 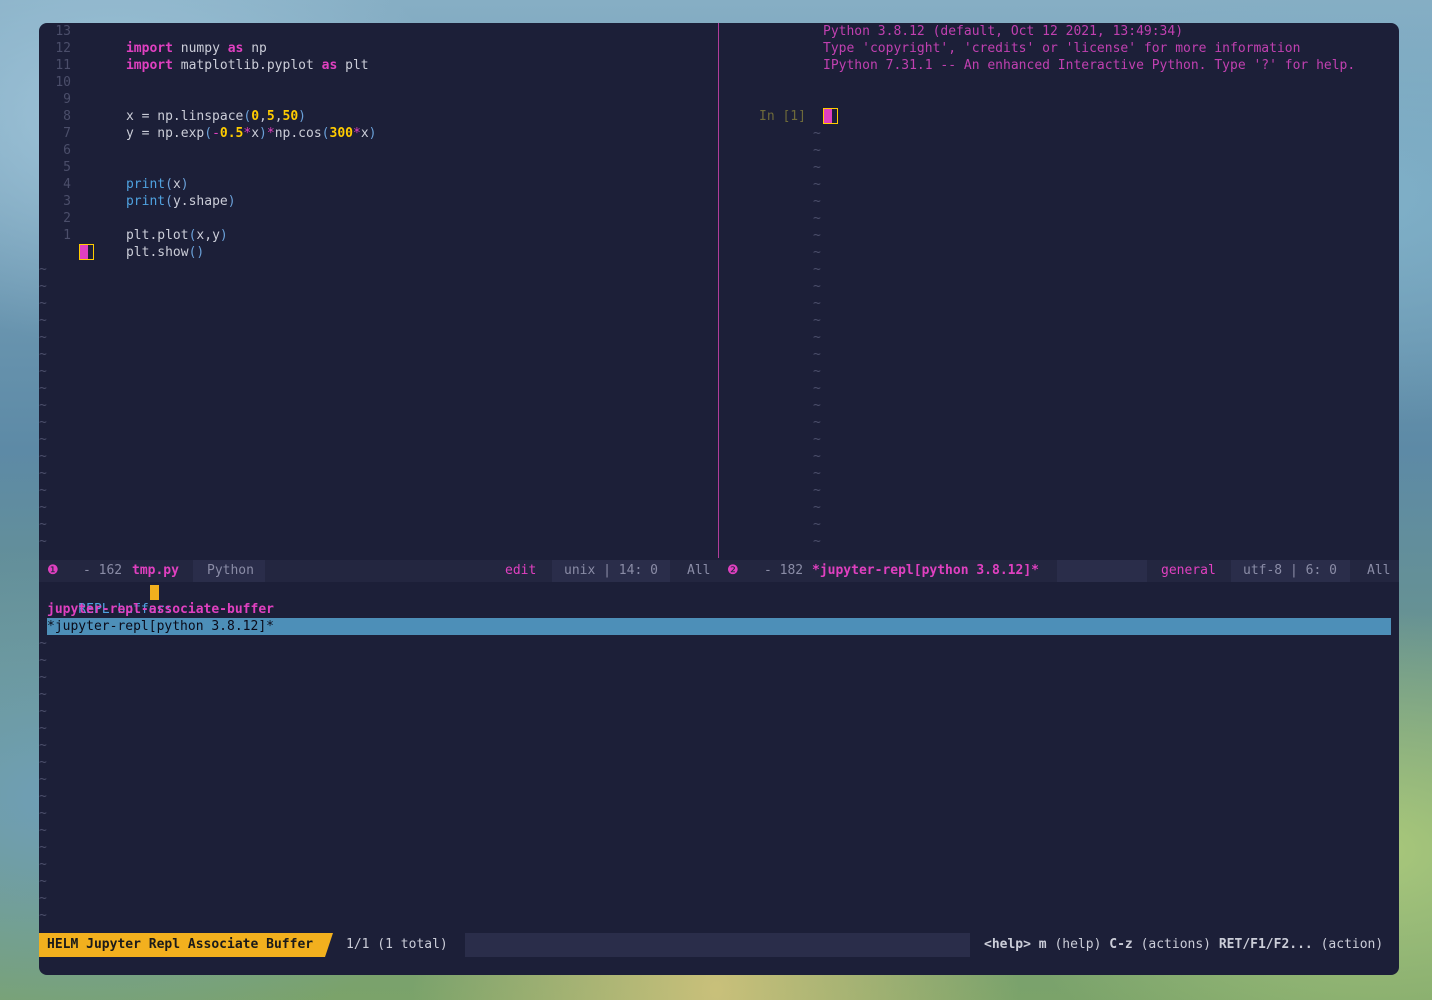 I want to click on code-line: plt.show(), so click(x=165, y=252).